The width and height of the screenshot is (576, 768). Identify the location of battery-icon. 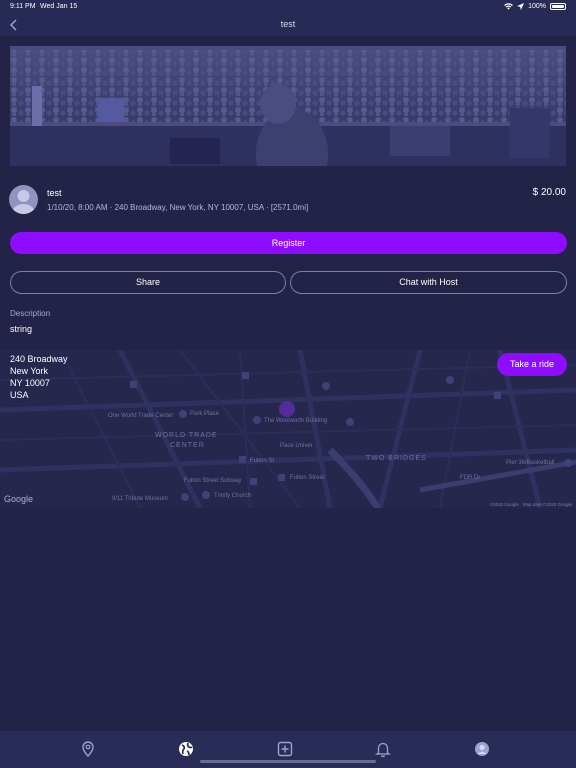
(558, 6).